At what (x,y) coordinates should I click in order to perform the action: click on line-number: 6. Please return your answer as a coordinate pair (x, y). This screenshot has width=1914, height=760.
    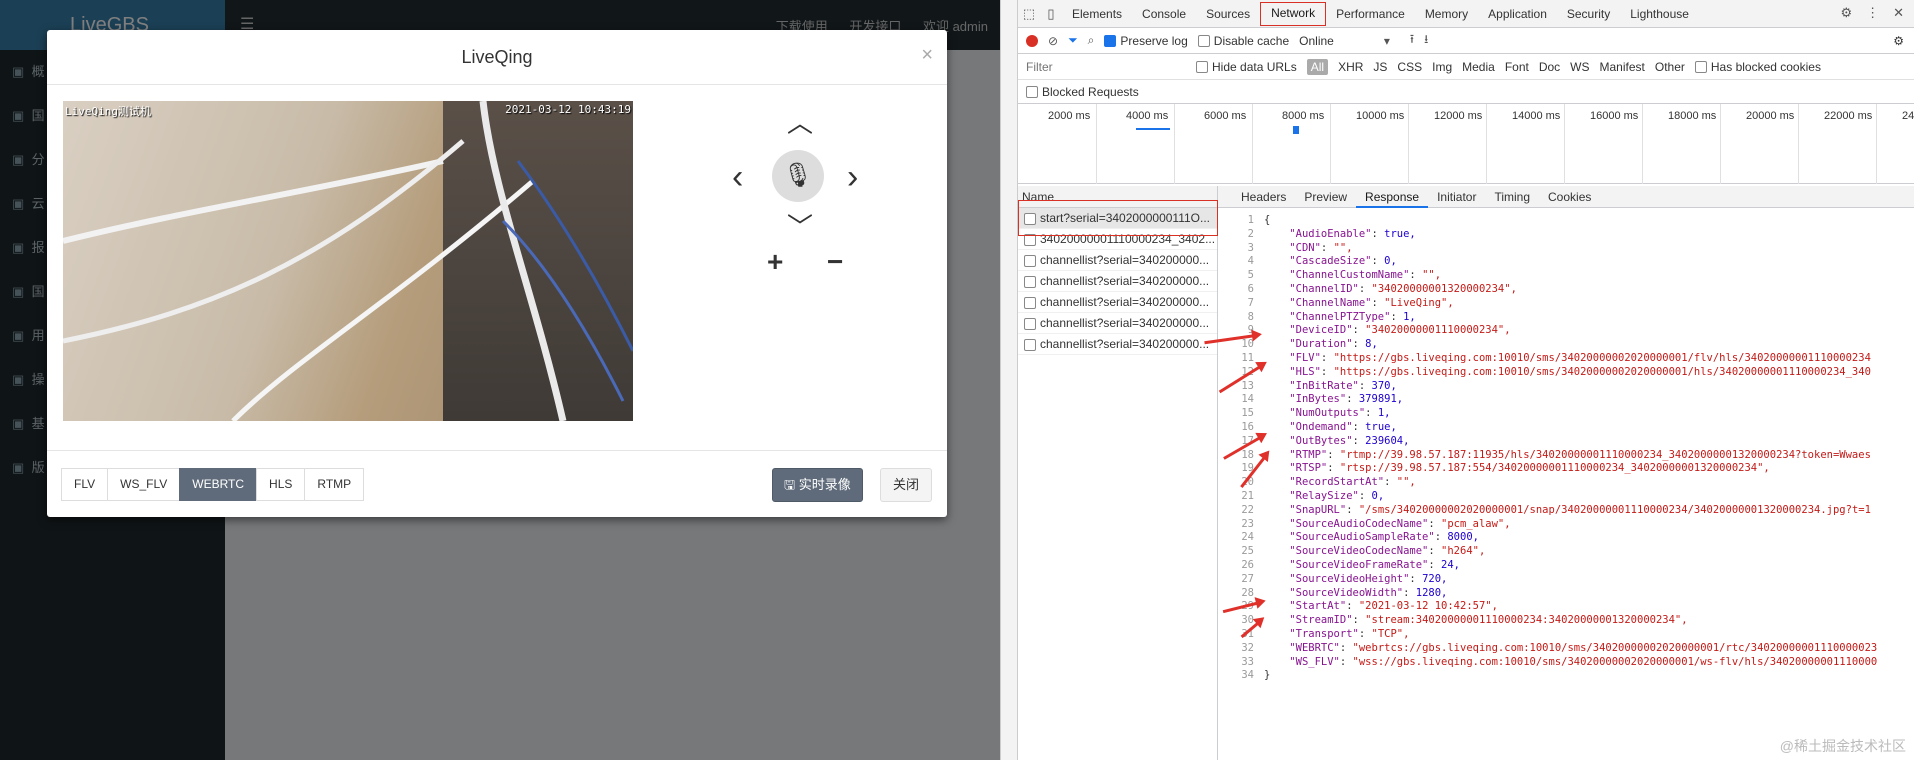
    Looking at the image, I should click on (1250, 289).